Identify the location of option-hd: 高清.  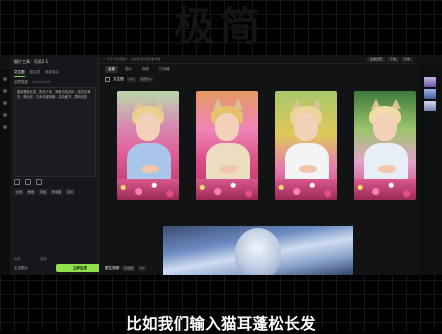
(70, 192).